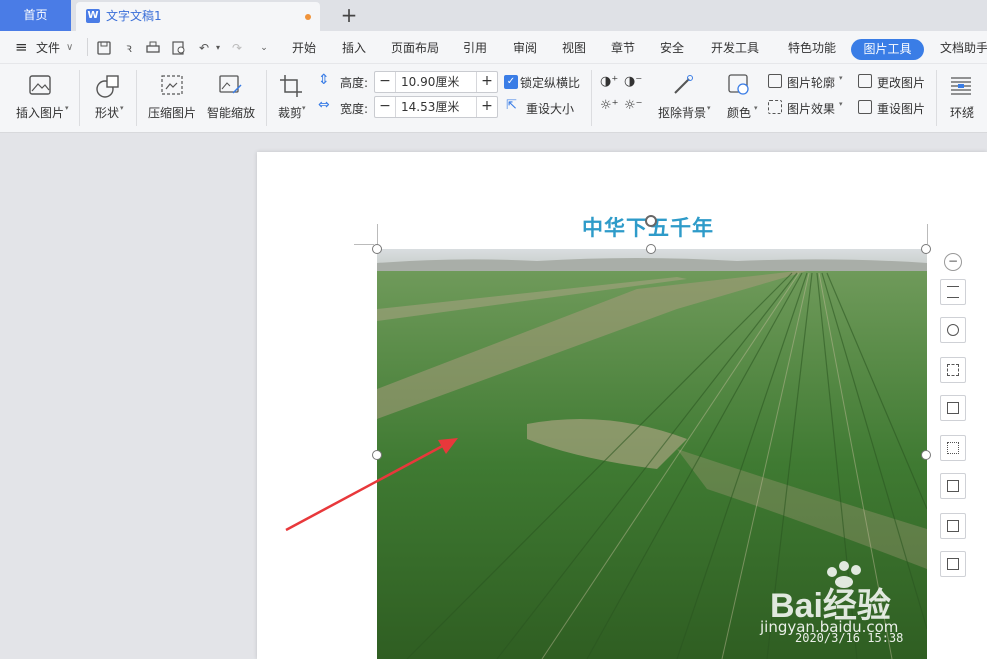 This screenshot has height=659, width=987. Describe the element at coordinates (953, 262) in the screenshot. I see `collapse-toolbar-icon: −` at that location.